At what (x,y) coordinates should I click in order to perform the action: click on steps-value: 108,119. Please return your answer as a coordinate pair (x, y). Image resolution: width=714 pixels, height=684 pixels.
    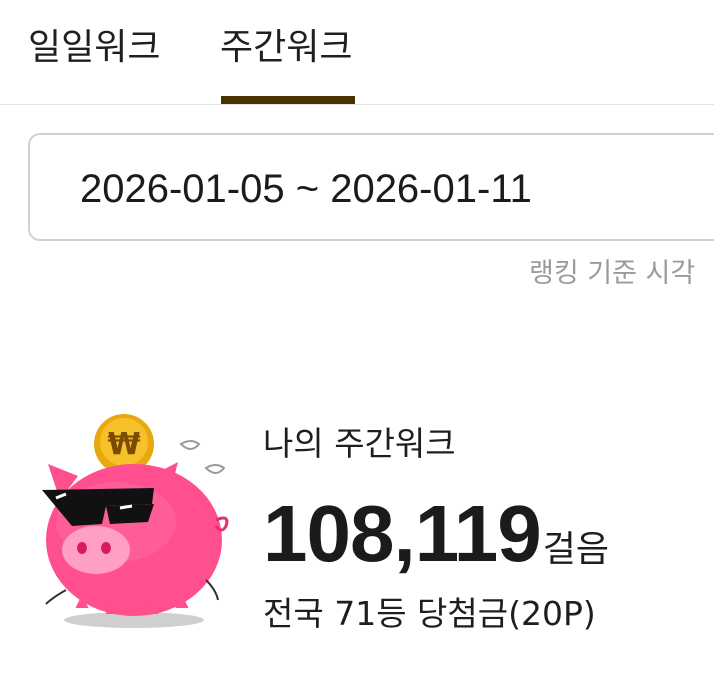
    Looking at the image, I should click on (402, 533).